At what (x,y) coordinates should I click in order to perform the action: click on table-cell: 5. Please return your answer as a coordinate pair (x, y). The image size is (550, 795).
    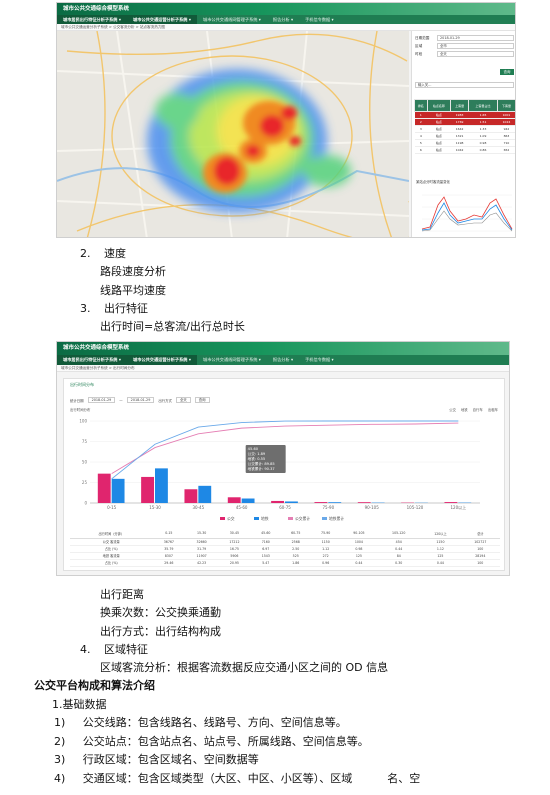
    Looking at the image, I should click on (421, 143).